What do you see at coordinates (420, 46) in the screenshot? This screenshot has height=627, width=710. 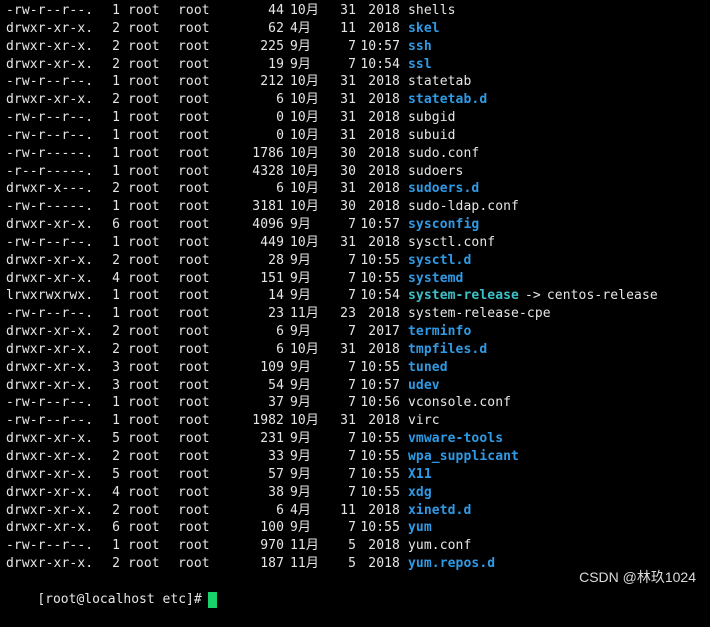 I see `filename-field: ssh` at bounding box center [420, 46].